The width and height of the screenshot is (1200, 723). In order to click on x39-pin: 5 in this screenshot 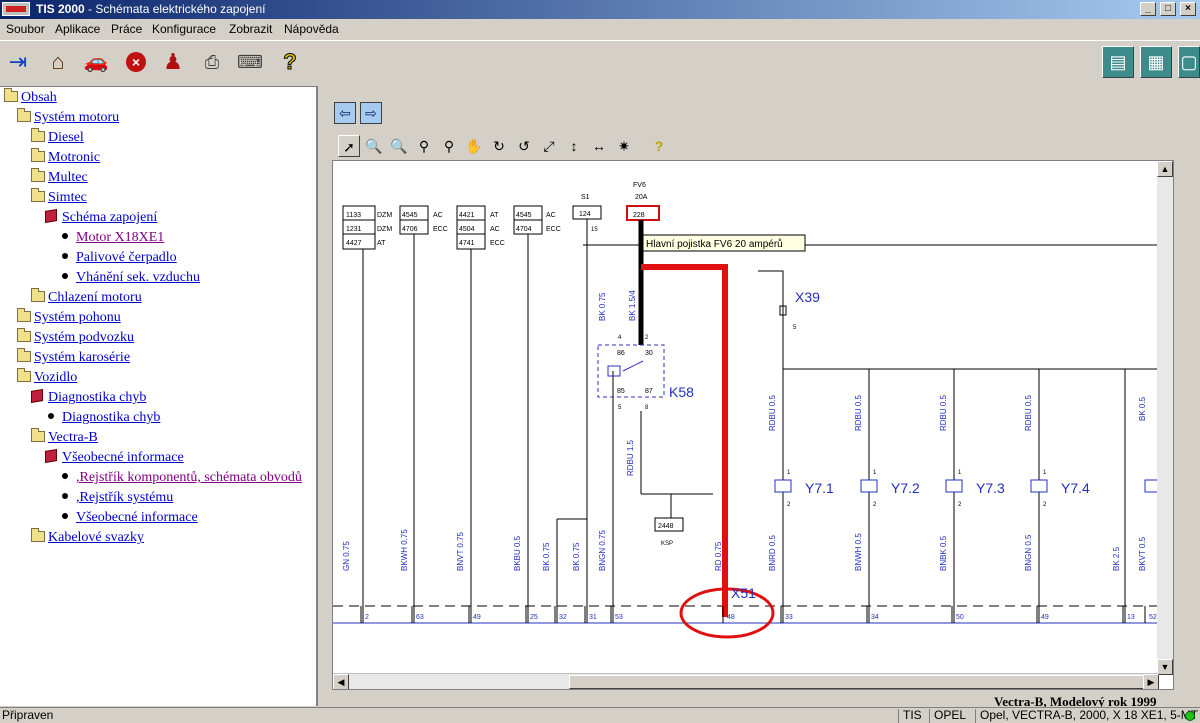, I will do `click(795, 328)`.